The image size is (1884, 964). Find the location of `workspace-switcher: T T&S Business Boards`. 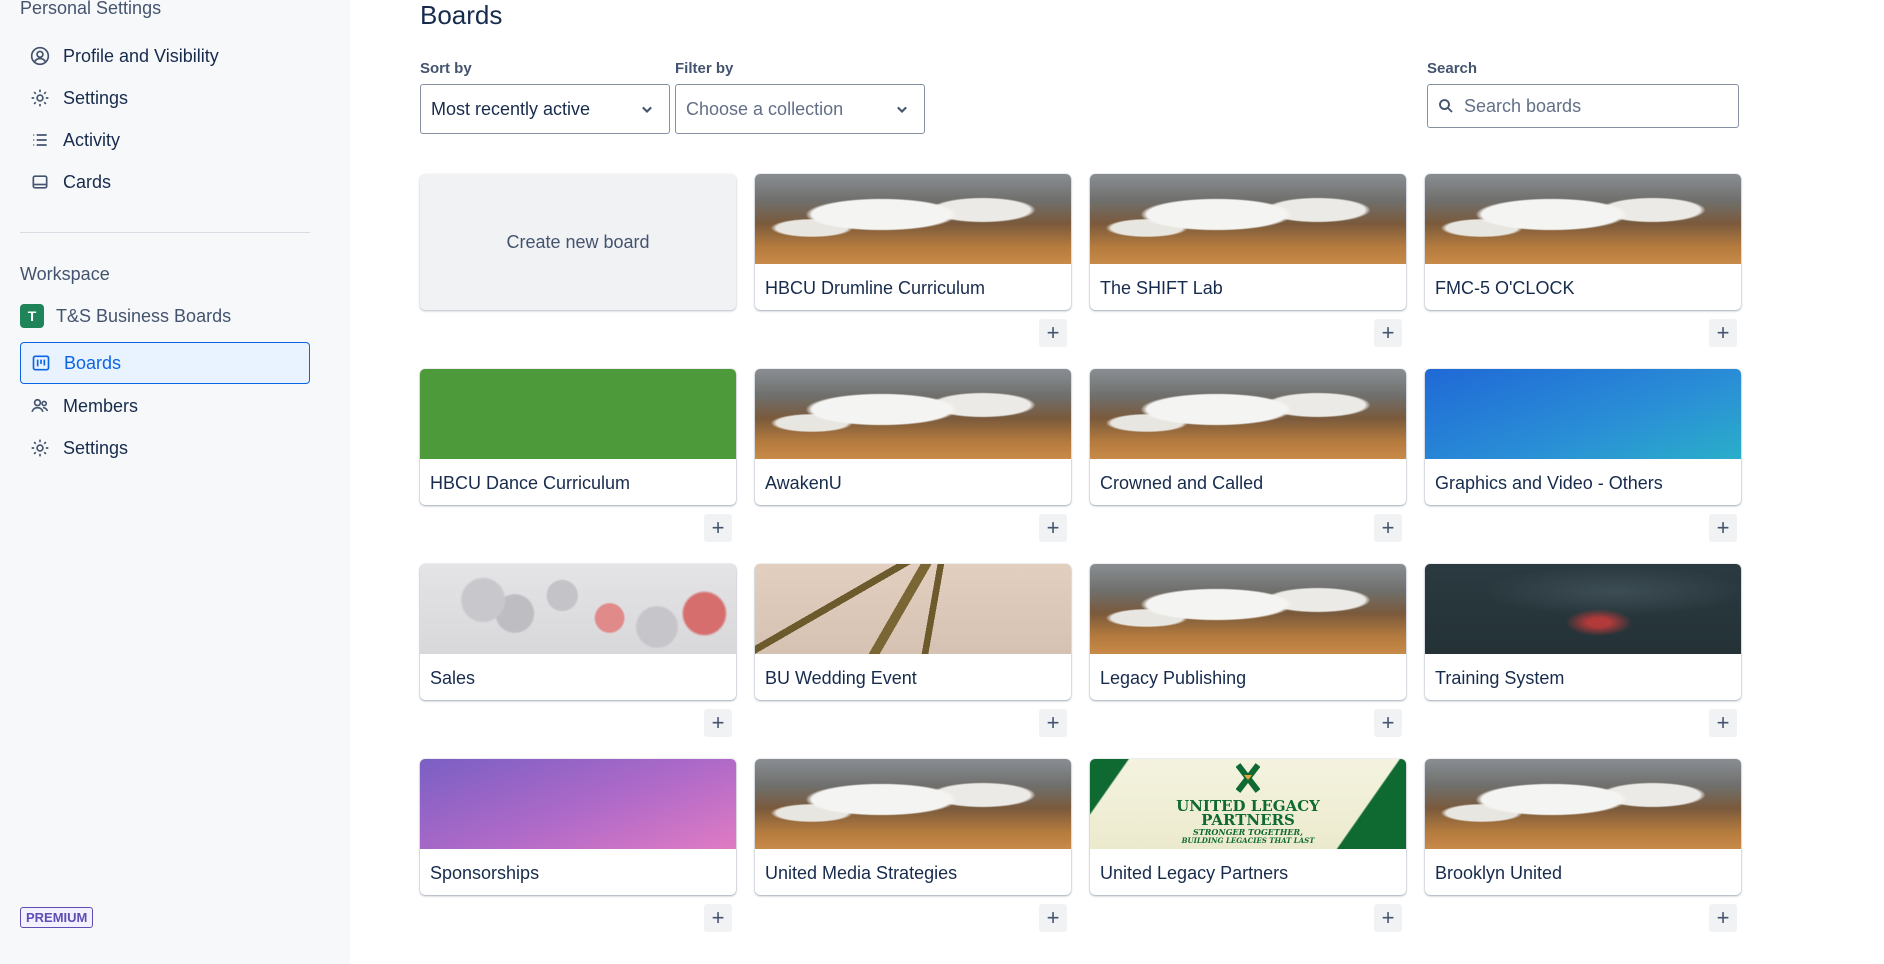

workspace-switcher: T T&S Business Boards is located at coordinates (125, 316).